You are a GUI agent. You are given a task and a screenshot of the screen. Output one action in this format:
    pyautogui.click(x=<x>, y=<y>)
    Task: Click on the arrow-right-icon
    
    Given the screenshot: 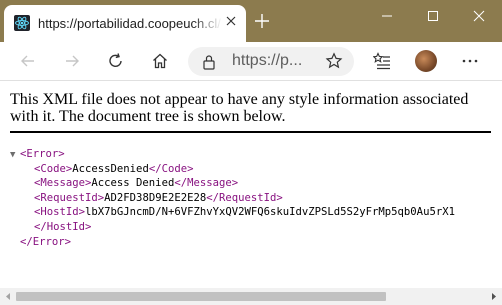 What is the action you would take?
    pyautogui.click(x=72, y=61)
    